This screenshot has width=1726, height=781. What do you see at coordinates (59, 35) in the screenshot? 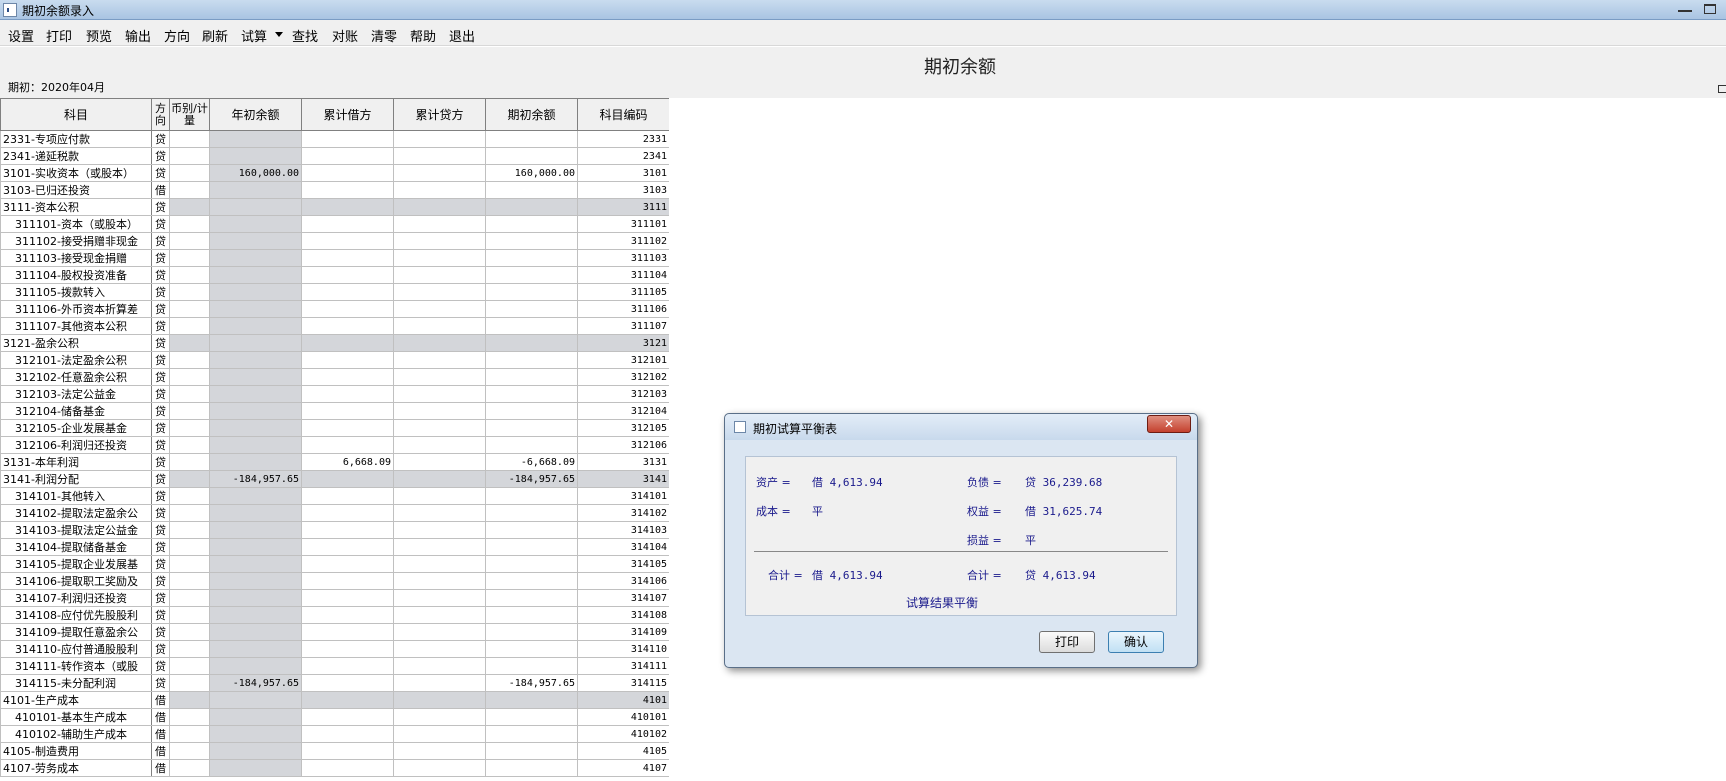
I see `menu-print: 打印` at bounding box center [59, 35].